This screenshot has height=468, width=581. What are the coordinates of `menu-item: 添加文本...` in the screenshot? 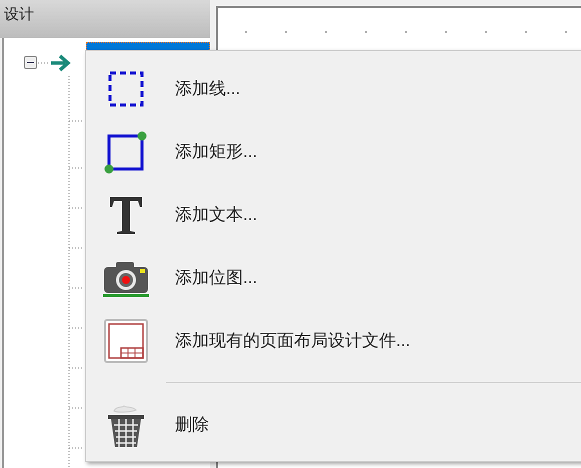 It's located at (333, 214).